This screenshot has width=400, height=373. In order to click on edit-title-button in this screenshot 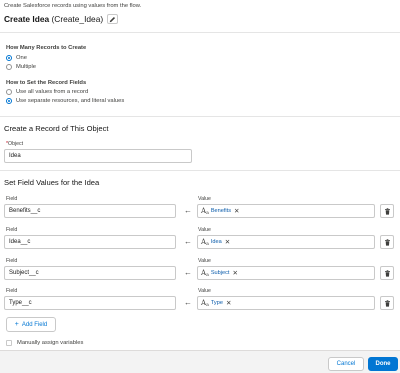, I will do `click(113, 19)`.